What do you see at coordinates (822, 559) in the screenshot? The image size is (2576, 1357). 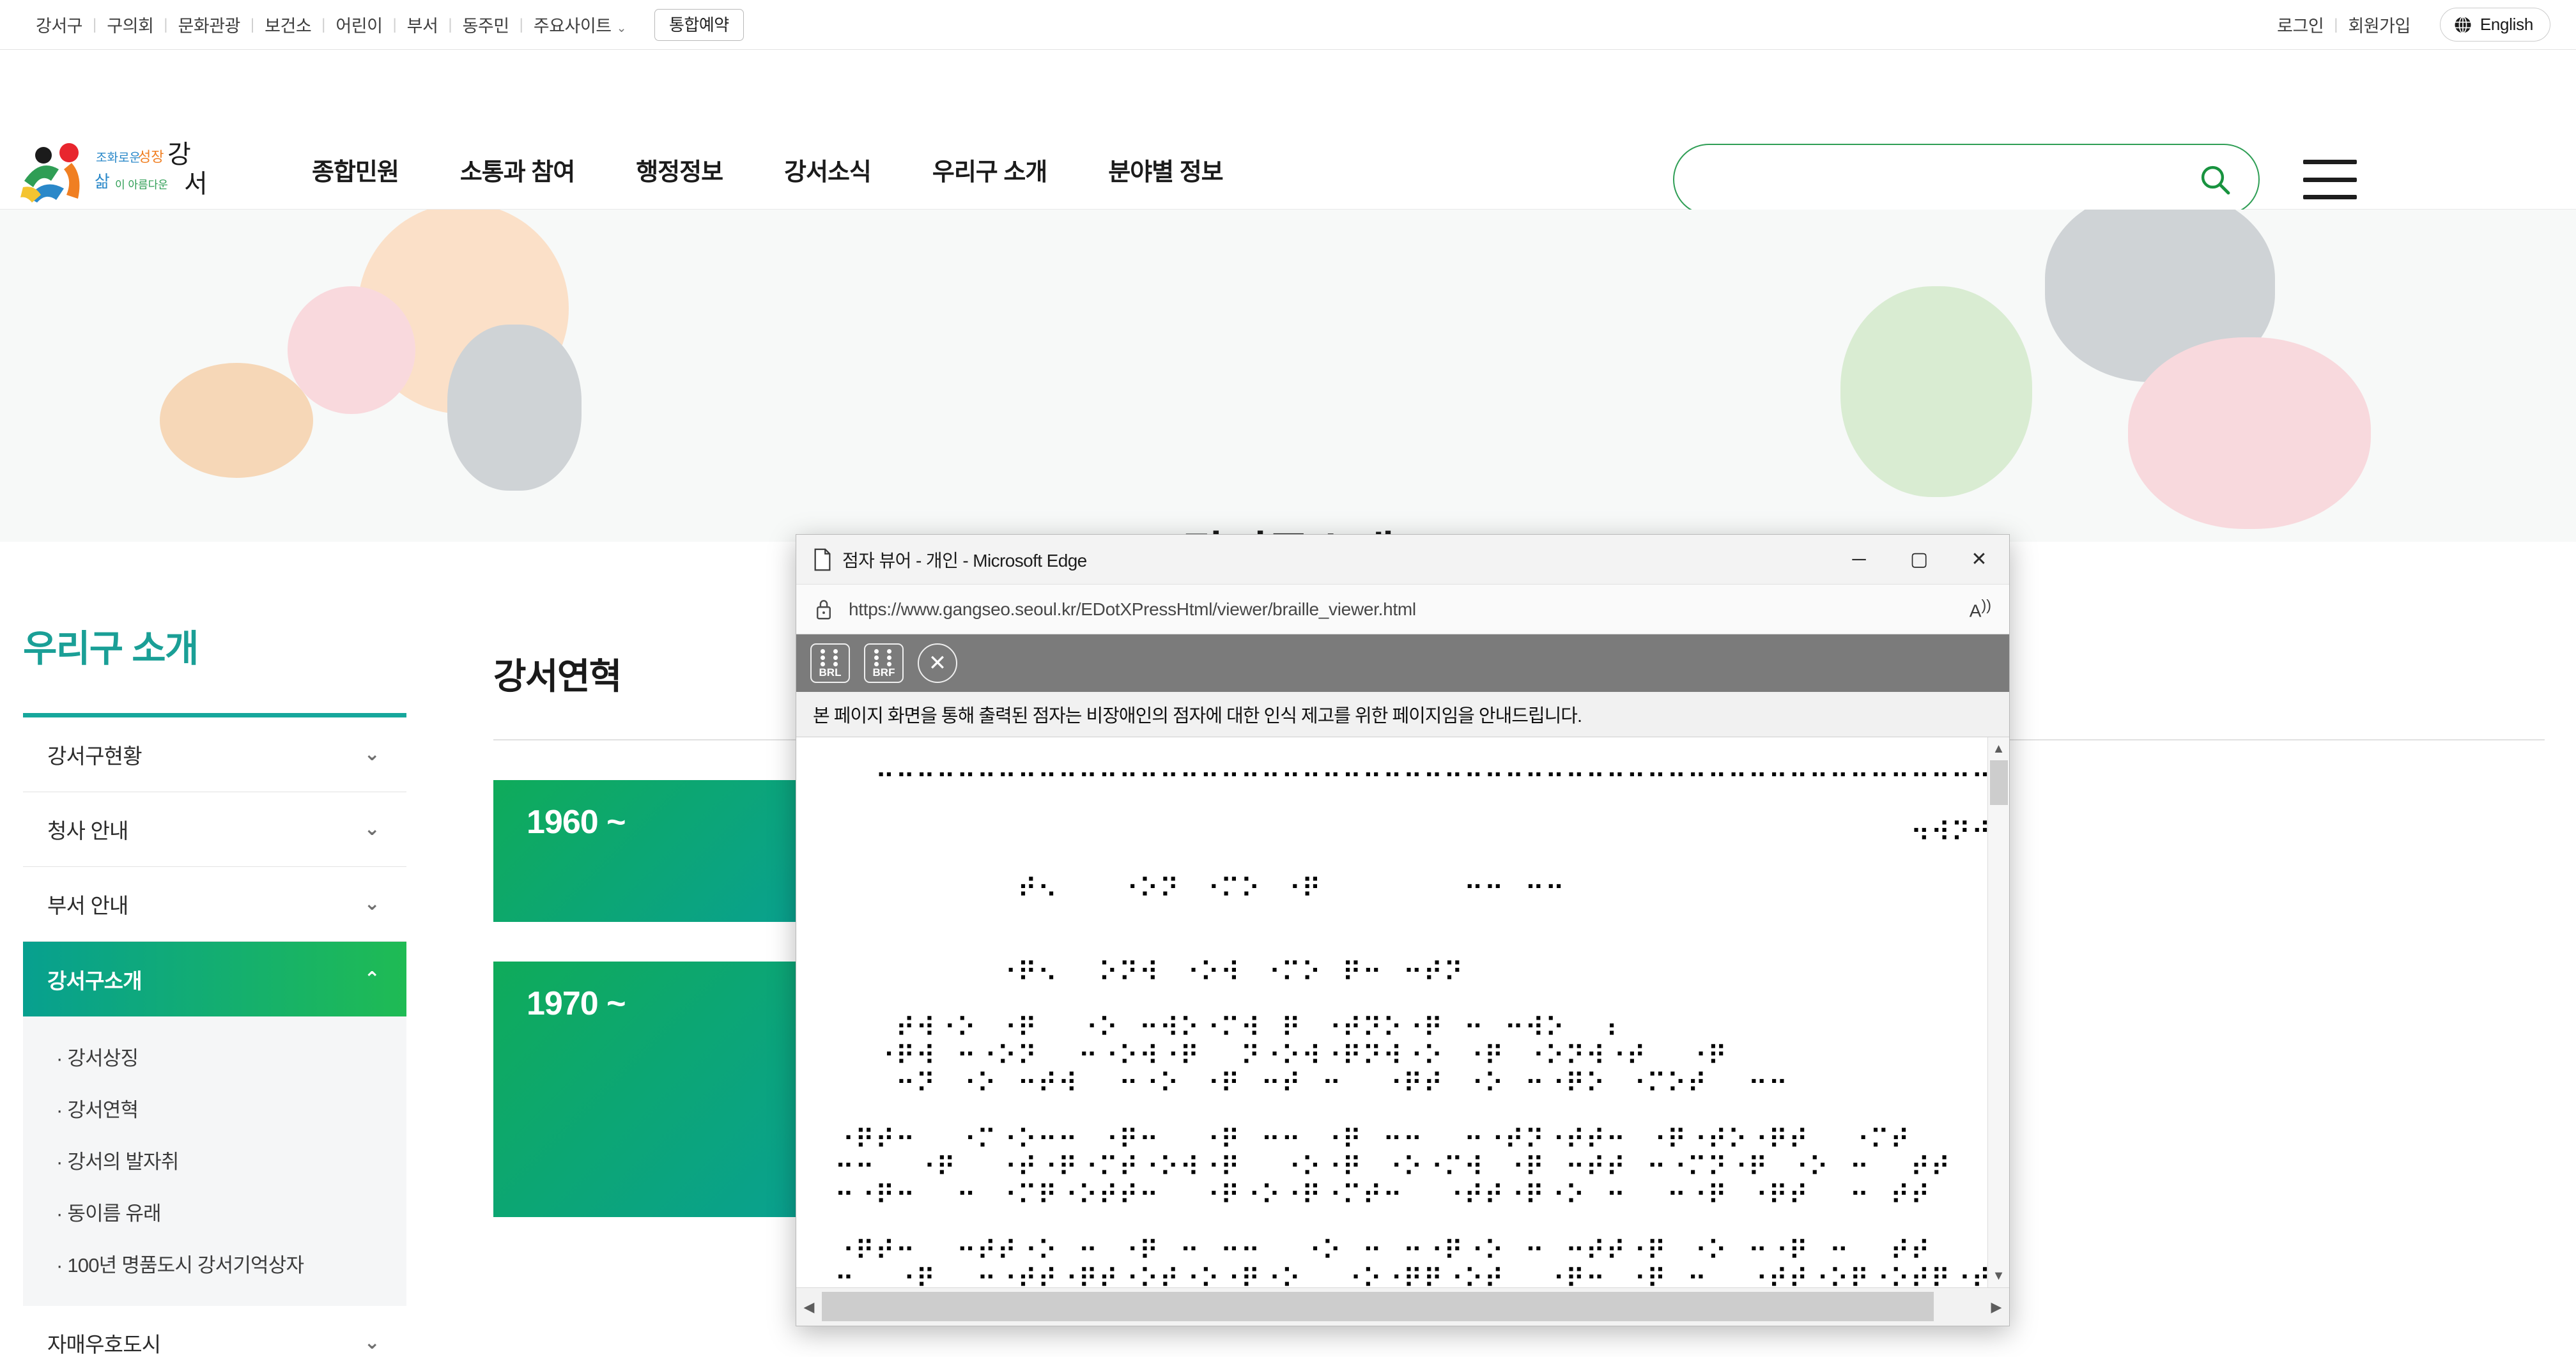 I see `page-icon` at bounding box center [822, 559].